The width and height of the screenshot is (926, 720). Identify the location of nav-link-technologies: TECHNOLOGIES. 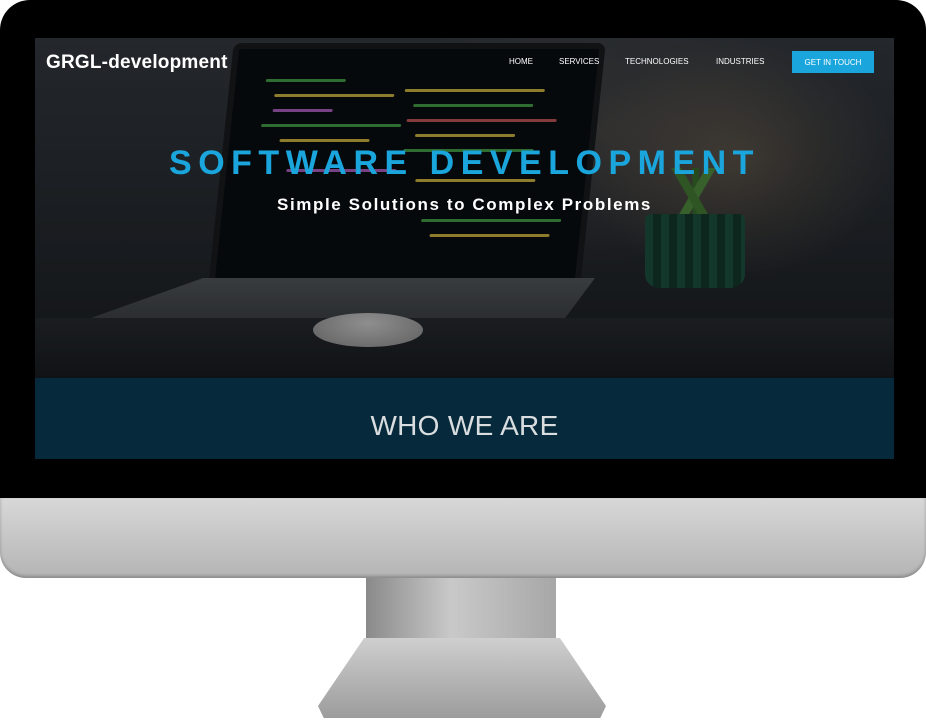
(657, 61).